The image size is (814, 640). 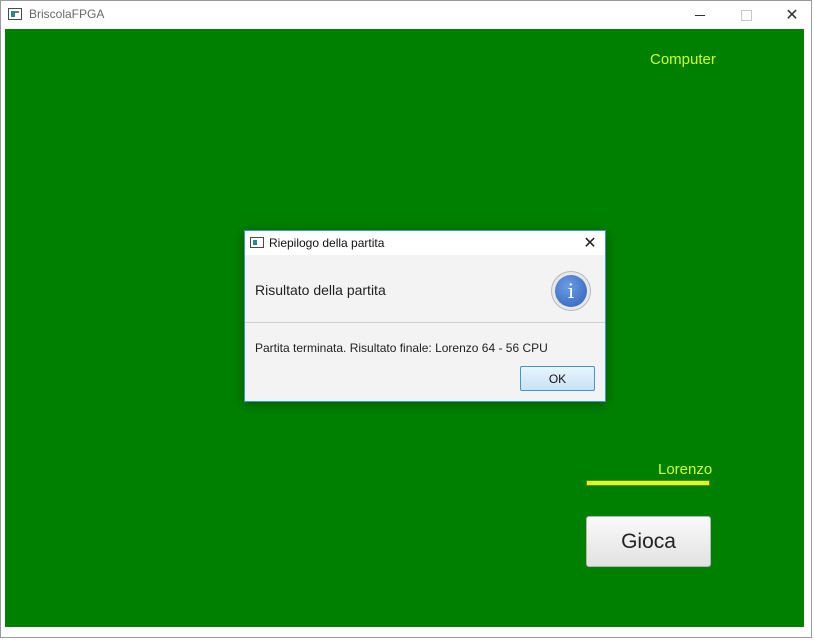 I want to click on player-label: Lorenzo, so click(x=685, y=469).